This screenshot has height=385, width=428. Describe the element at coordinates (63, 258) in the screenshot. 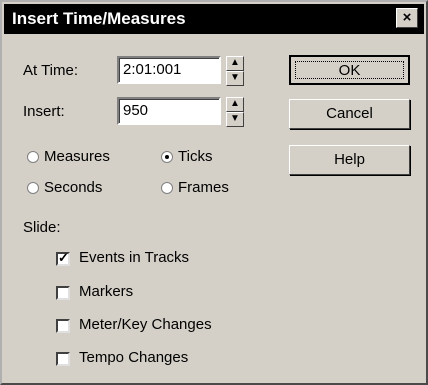

I see `events-in-tracks-checkbox` at that location.